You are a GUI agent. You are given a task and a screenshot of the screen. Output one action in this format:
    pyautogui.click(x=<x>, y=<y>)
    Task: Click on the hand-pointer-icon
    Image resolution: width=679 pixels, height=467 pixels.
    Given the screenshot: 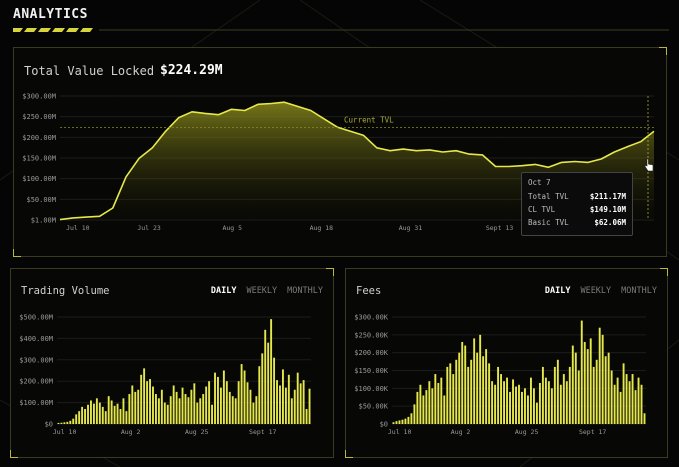 What is the action you would take?
    pyautogui.click(x=649, y=165)
    